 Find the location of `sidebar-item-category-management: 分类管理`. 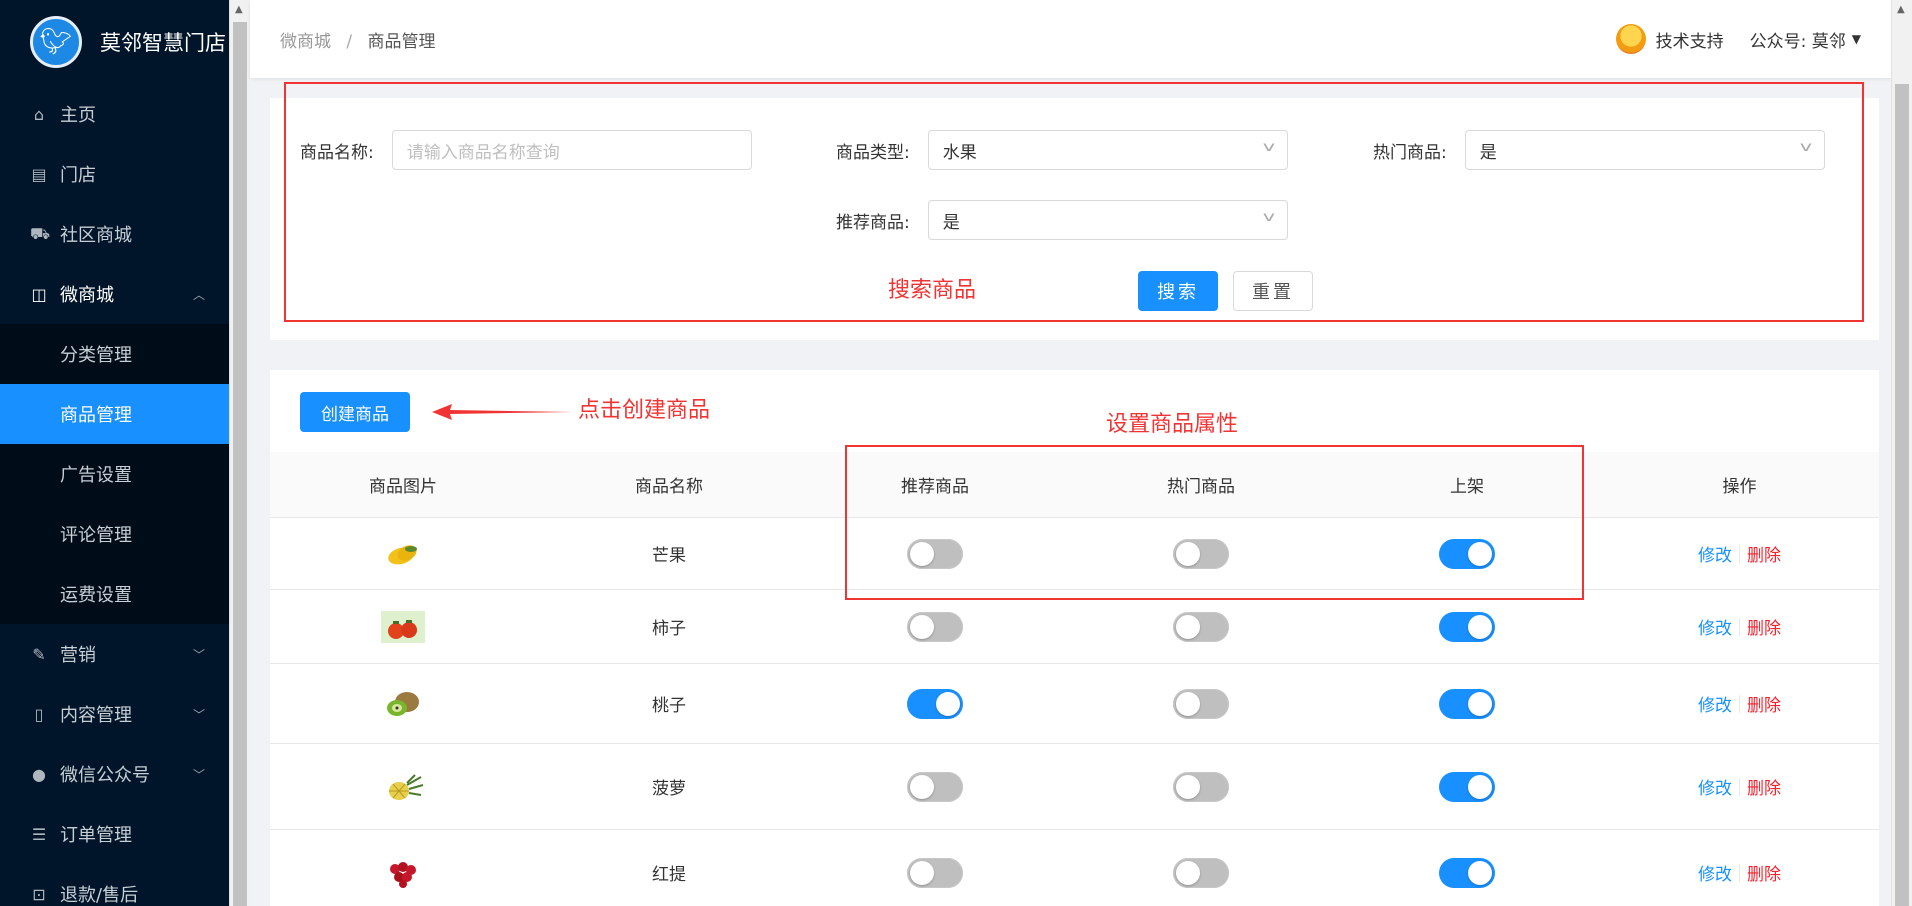

sidebar-item-category-management: 分类管理 is located at coordinates (114, 354).